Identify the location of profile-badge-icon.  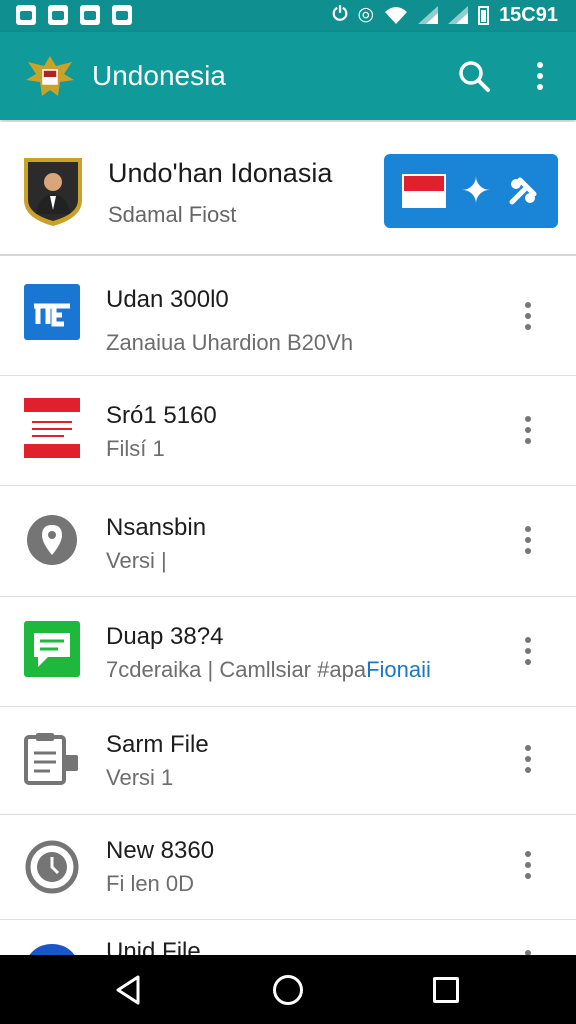
(53, 192).